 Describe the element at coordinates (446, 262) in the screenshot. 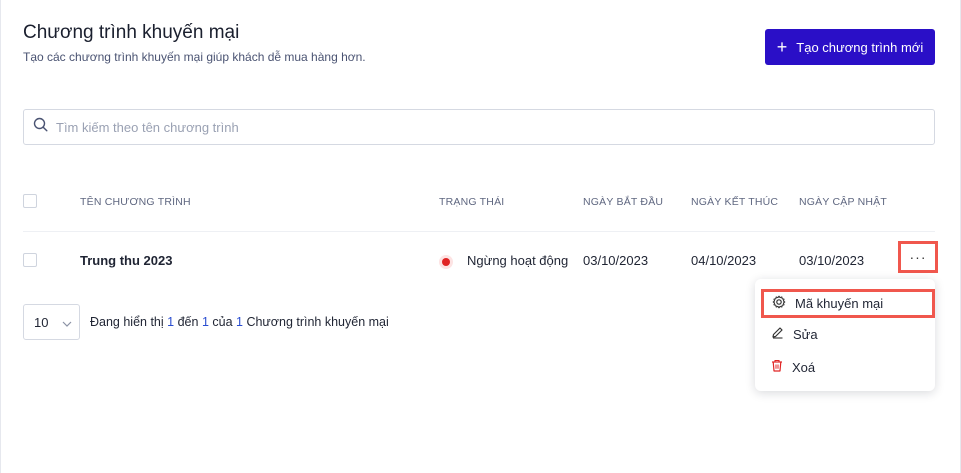

I see `status-dot-icon` at that location.